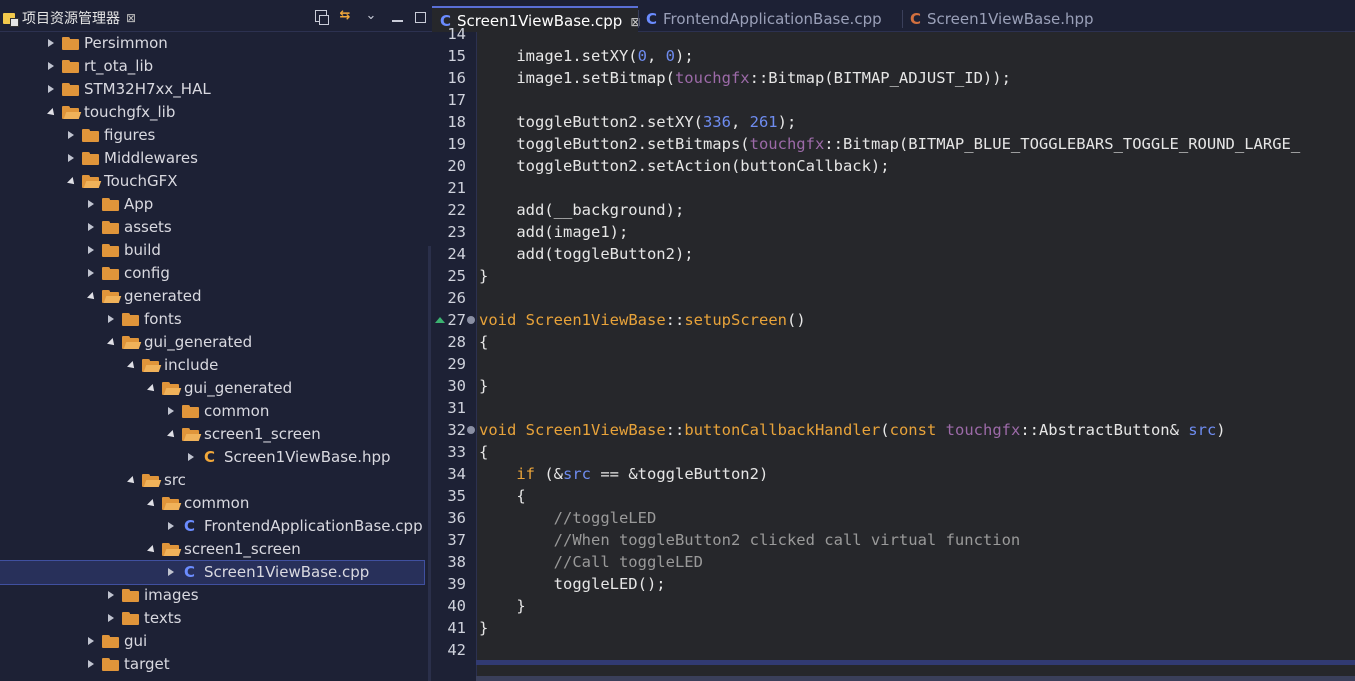 The height and width of the screenshot is (681, 1355). I want to click on code-line: image1.setXY(0, 0);, so click(586, 56).